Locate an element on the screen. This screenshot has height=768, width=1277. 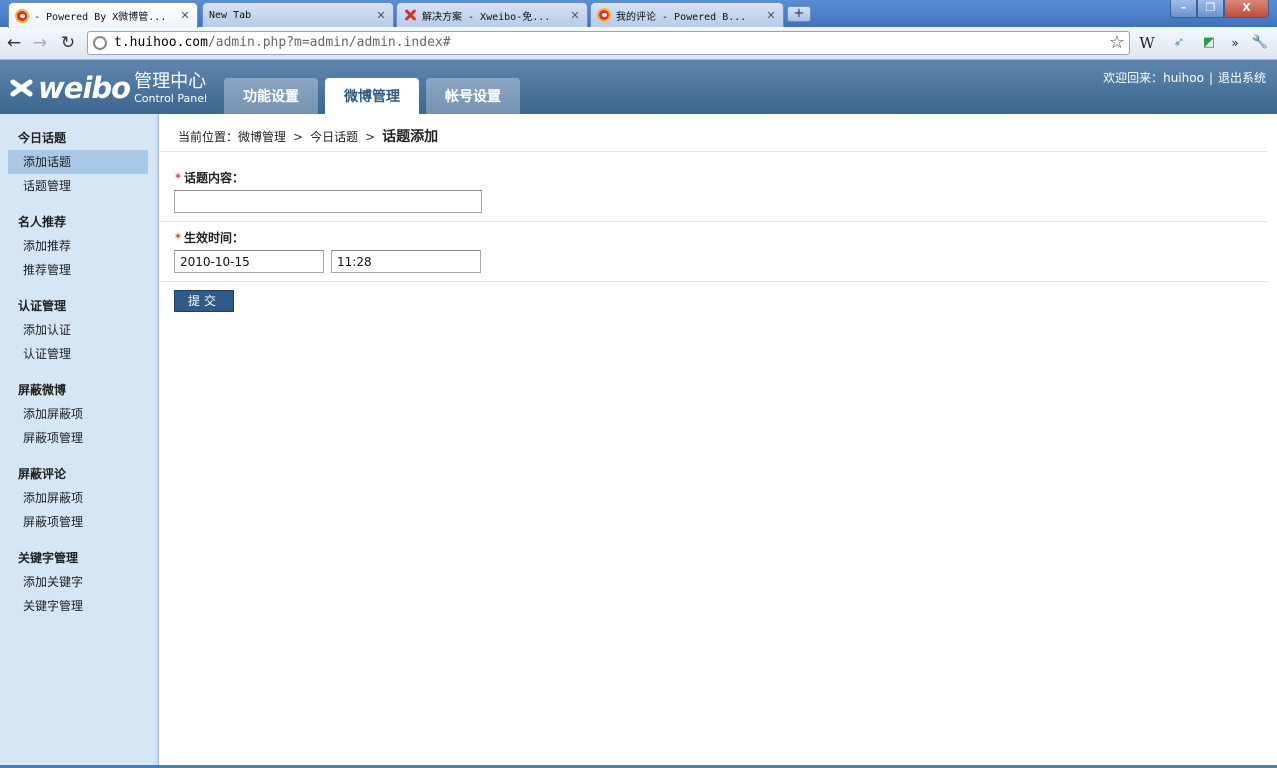
minimize-icon: – is located at coordinates (1183, 9).